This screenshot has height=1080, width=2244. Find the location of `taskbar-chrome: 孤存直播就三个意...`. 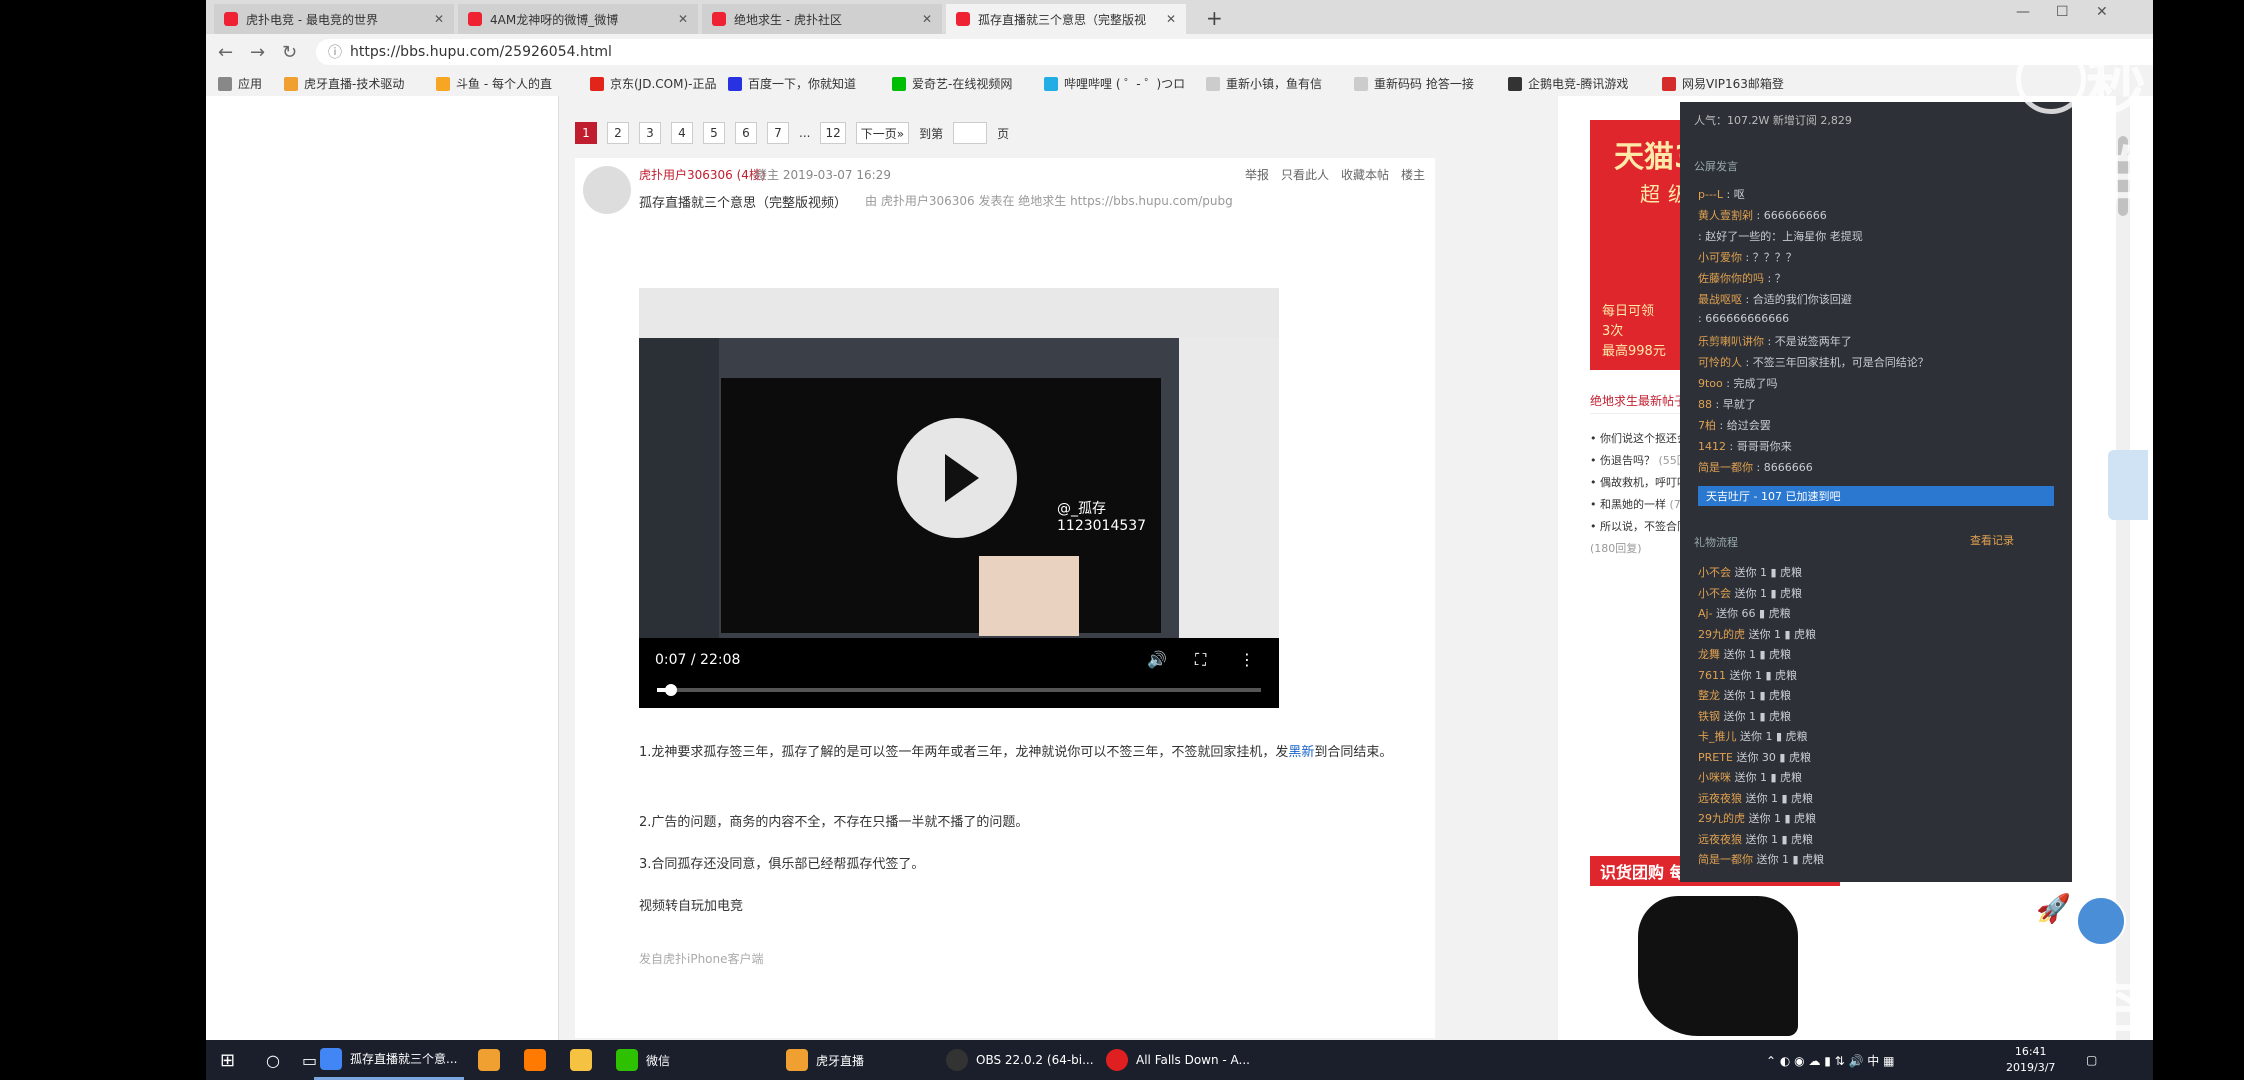

taskbar-chrome: 孤存直播就三个意... is located at coordinates (389, 1060).